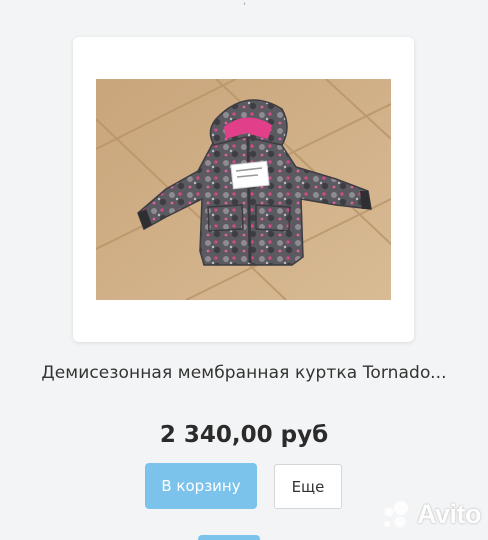 This screenshot has height=540, width=488. I want to click on avito-watermark: Avito, so click(431, 514).